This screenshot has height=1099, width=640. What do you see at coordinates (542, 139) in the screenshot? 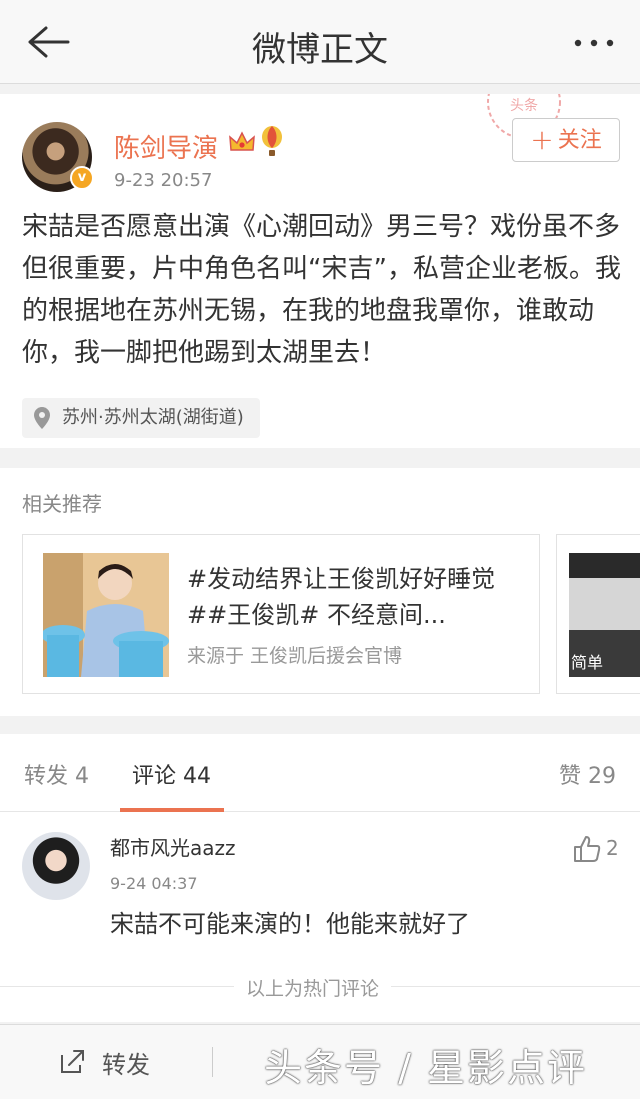
I see `plus-icon: +` at bounding box center [542, 139].